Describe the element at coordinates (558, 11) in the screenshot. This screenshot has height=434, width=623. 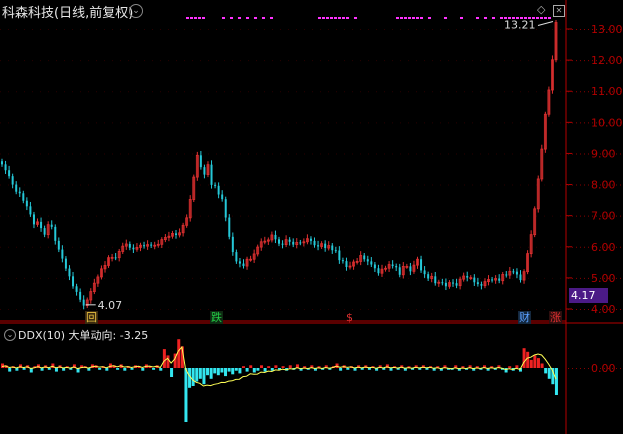
I see `close-icon: ✕` at that location.